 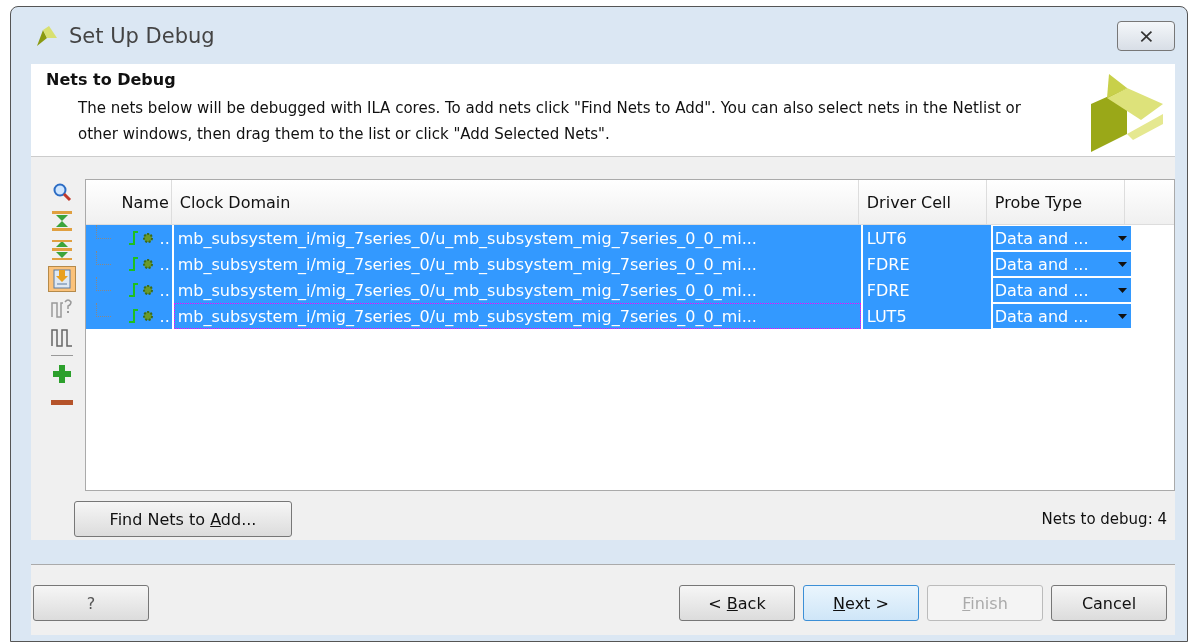 I want to click on page-title: Nets to Debug, so click(x=111, y=79).